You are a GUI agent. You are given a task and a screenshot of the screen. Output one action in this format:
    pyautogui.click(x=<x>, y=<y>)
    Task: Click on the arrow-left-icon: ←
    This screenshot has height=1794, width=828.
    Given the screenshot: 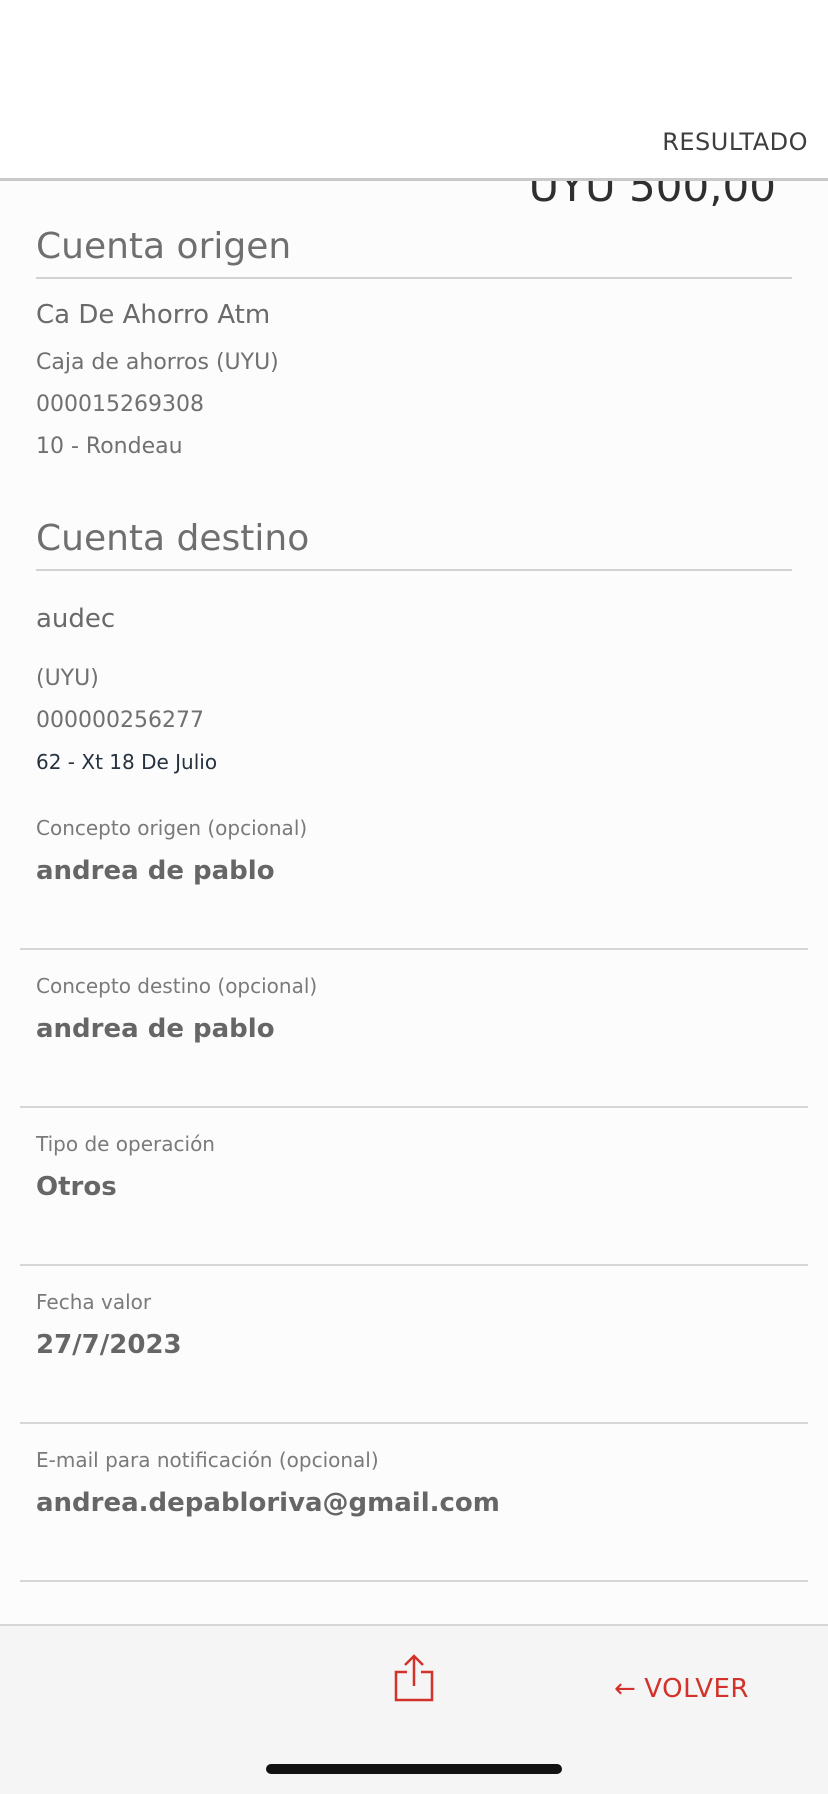 What is the action you would take?
    pyautogui.click(x=625, y=1689)
    